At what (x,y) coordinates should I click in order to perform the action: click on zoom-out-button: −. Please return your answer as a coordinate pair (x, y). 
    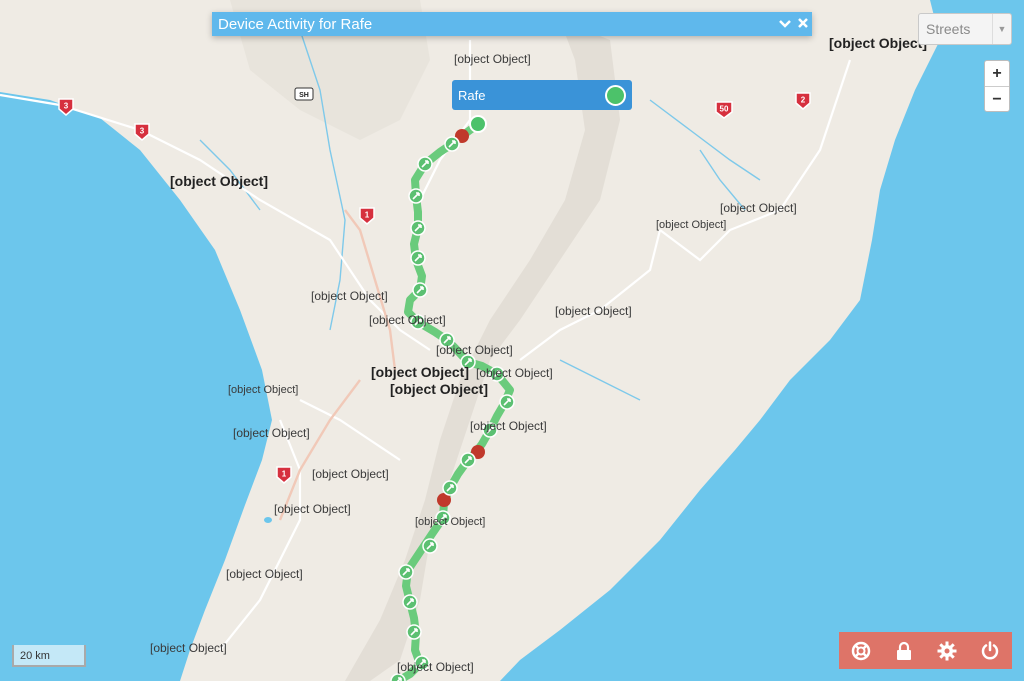
    Looking at the image, I should click on (997, 99).